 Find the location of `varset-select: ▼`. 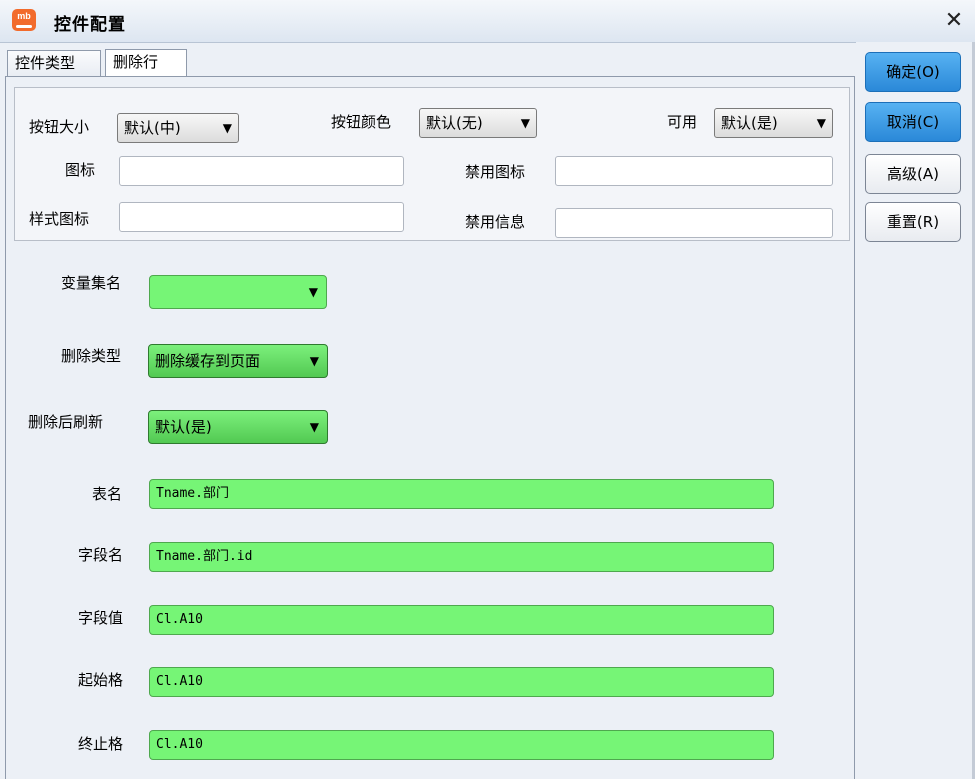

varset-select: ▼ is located at coordinates (238, 292).